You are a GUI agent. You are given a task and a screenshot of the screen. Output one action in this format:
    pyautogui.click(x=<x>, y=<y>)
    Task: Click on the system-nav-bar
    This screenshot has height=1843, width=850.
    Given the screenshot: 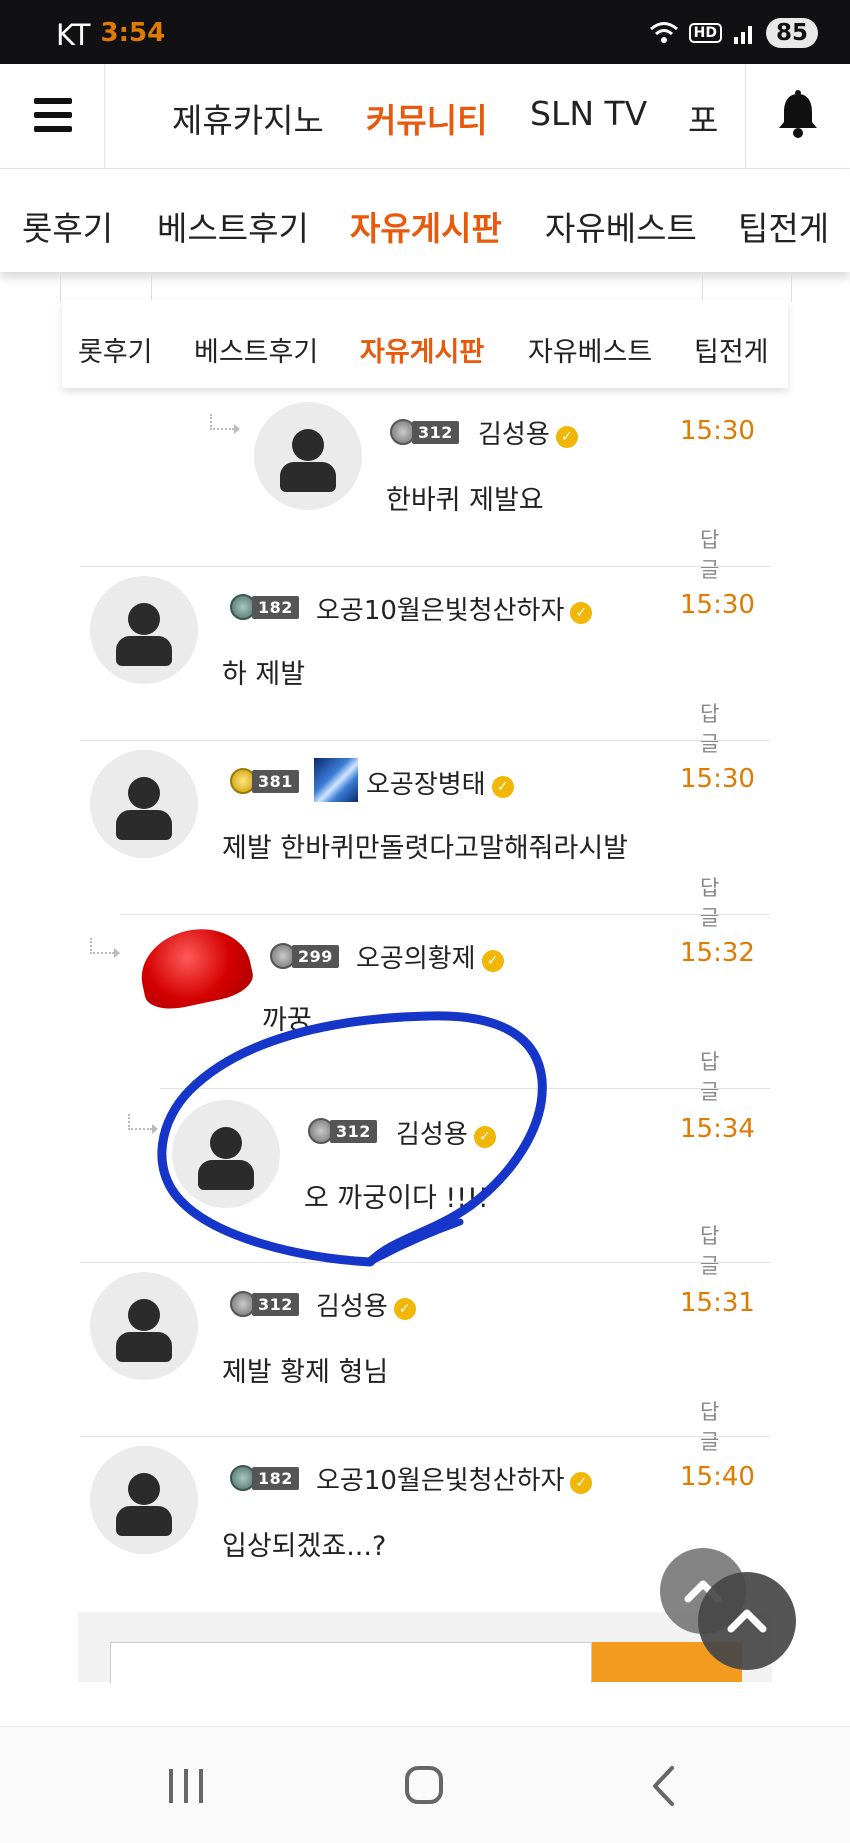 What is the action you would take?
    pyautogui.click(x=425, y=1784)
    